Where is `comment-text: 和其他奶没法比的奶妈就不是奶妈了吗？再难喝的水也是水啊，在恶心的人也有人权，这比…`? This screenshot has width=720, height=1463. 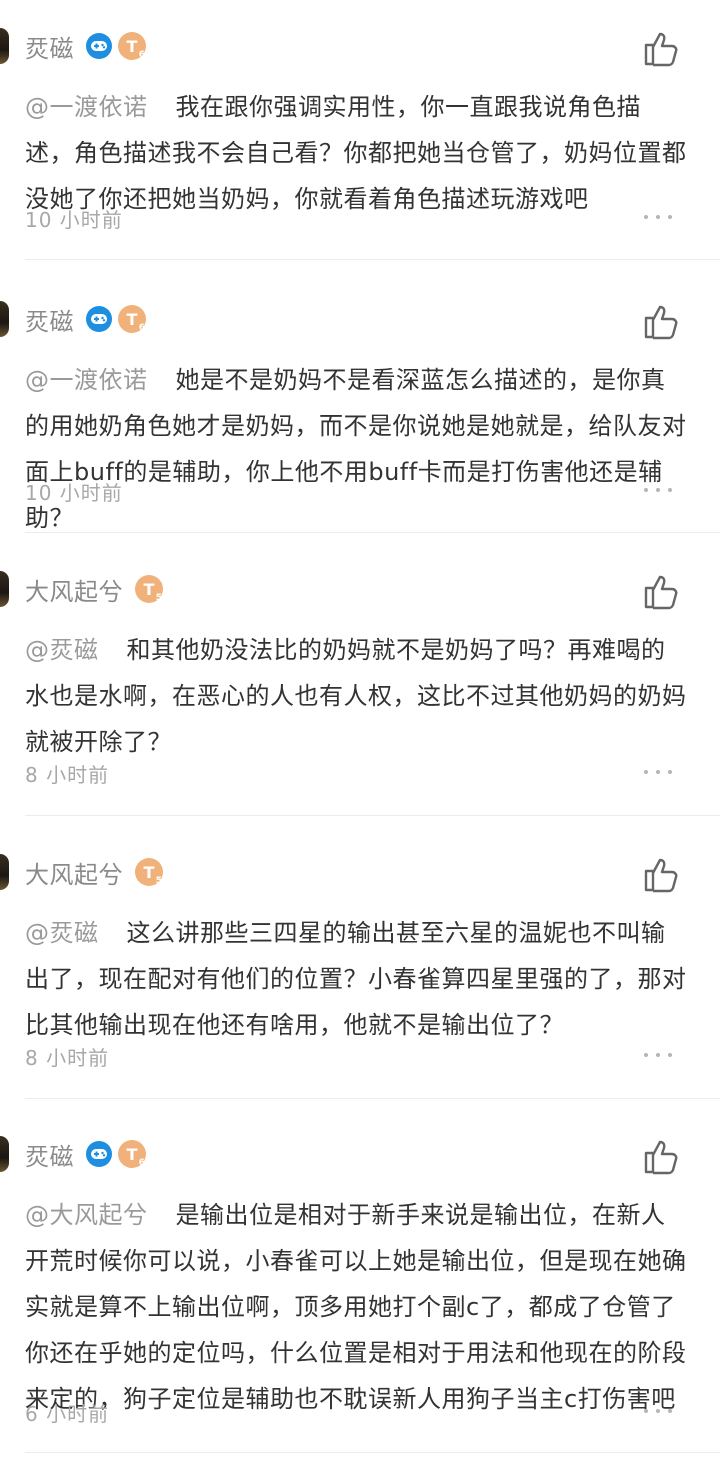
comment-text: 和其他奶没法比的奶妈就不是奶妈了吗？再难喝的水也是水啊，在恶心的人也有人权，这比… is located at coordinates (356, 696).